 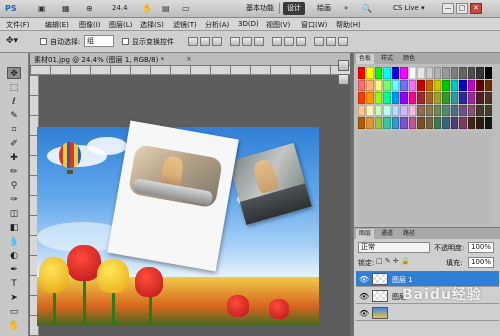 What do you see at coordinates (343, 79) in the screenshot?
I see `actions-panel-icon` at bounding box center [343, 79].